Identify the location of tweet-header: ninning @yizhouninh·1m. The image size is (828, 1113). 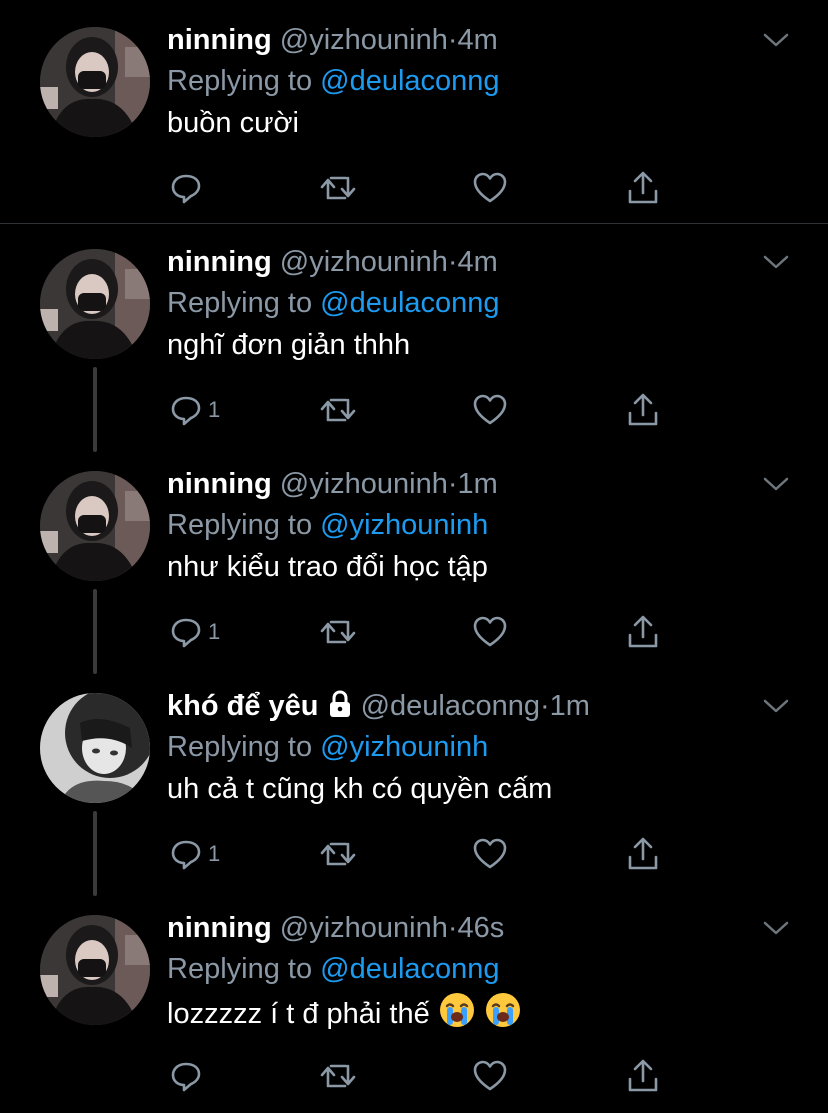
(332, 484).